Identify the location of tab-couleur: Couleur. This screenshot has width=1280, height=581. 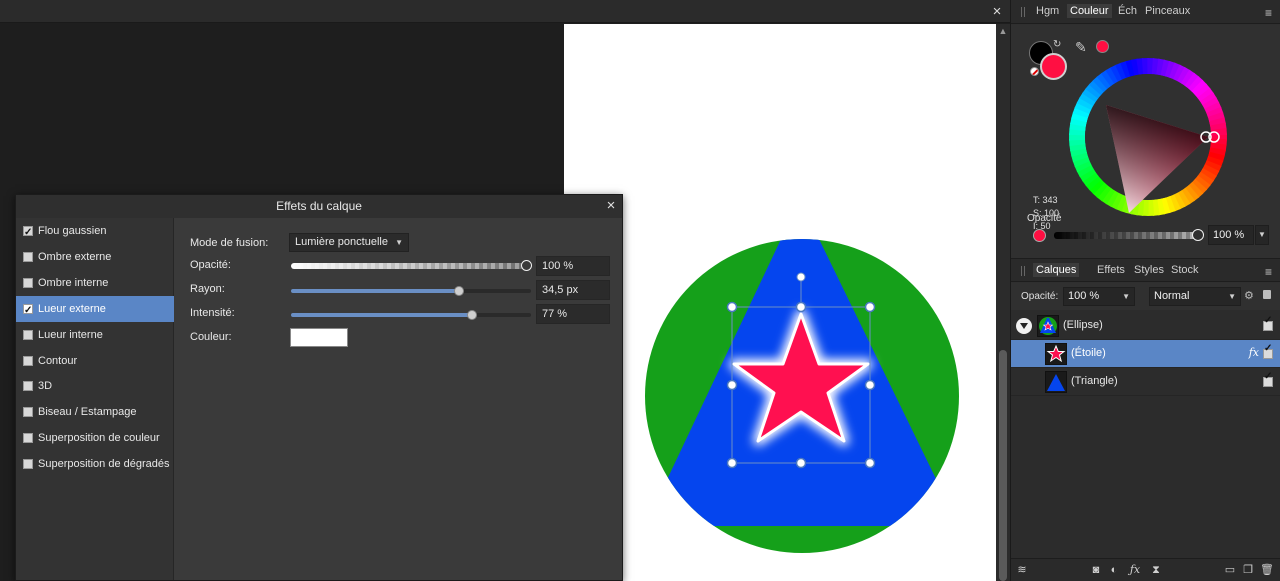
(1089, 11).